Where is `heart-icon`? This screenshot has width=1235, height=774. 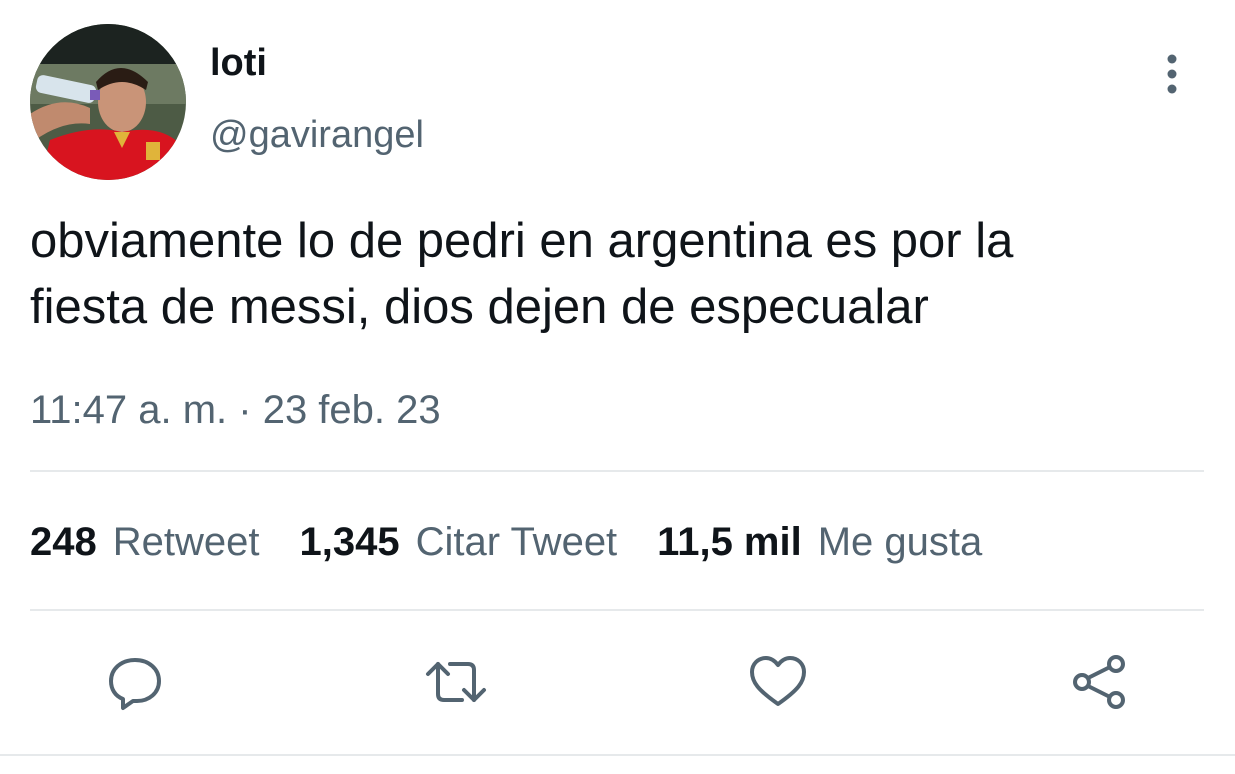
heart-icon is located at coordinates (778, 681).